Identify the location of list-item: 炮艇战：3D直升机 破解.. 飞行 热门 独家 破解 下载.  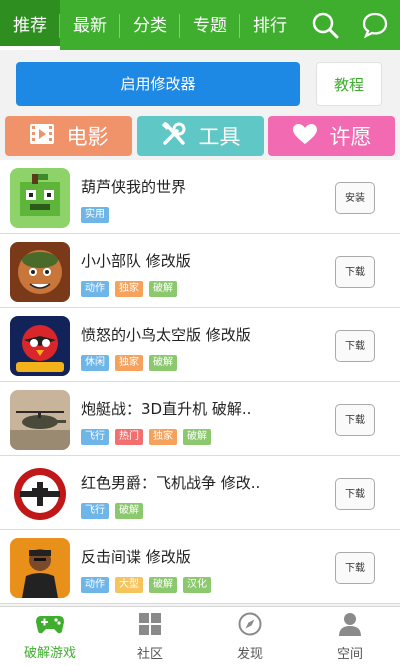
(200, 419).